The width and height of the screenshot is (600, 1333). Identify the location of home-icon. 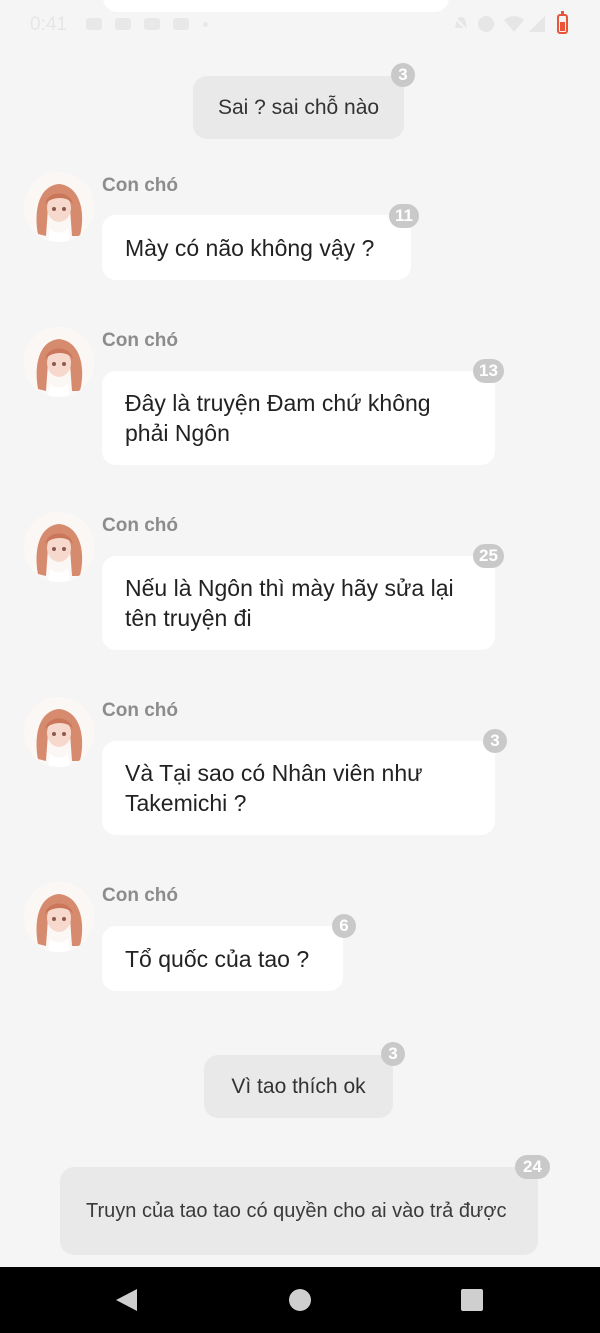
(300, 1300).